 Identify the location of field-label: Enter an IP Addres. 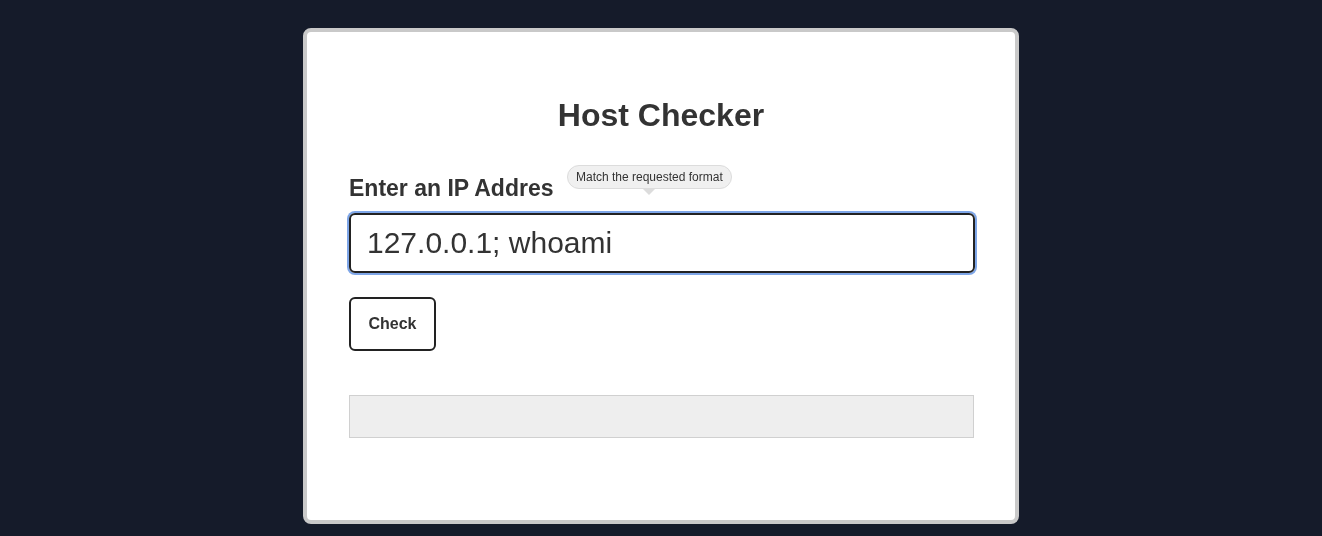
(451, 188).